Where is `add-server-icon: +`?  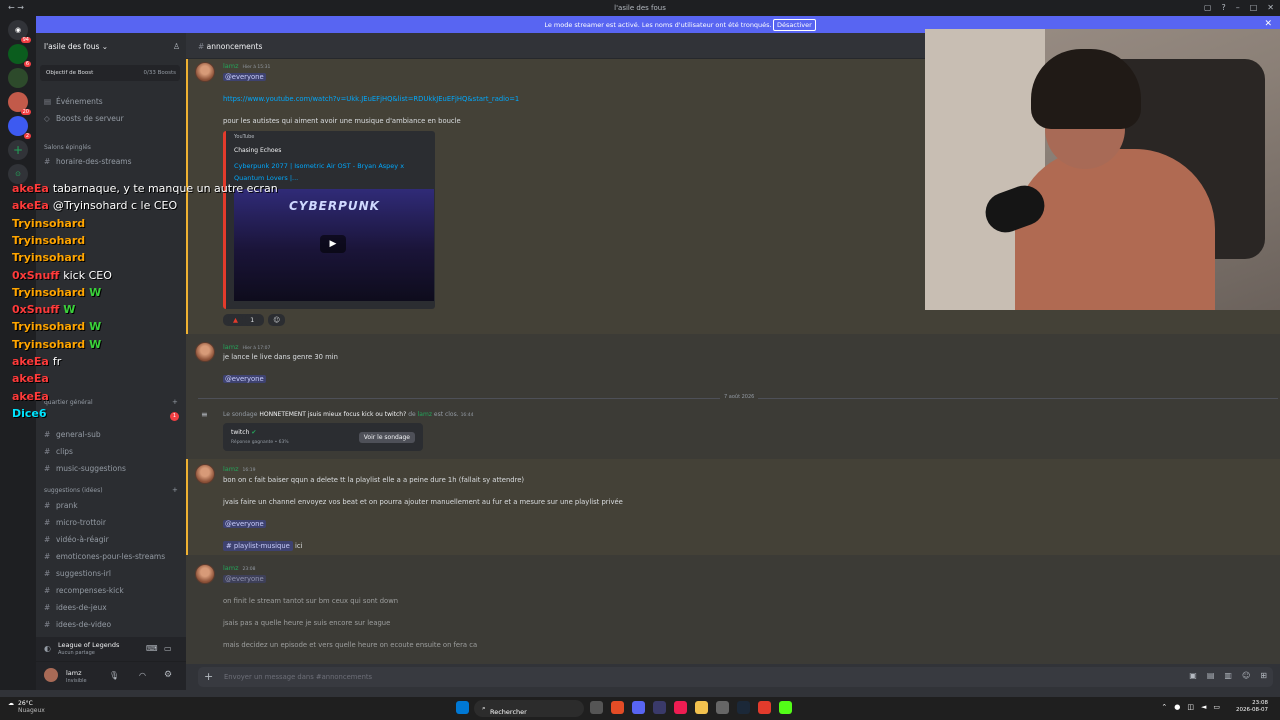
add-server-icon: + is located at coordinates (18, 150).